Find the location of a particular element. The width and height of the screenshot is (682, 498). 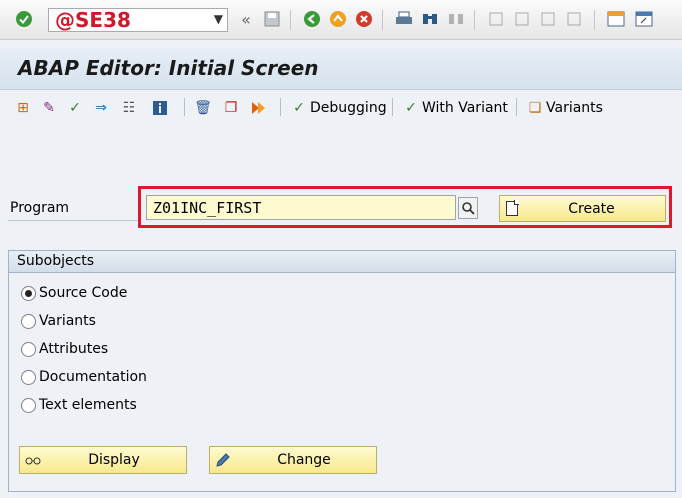

exit-icon is located at coordinates (338, 19).